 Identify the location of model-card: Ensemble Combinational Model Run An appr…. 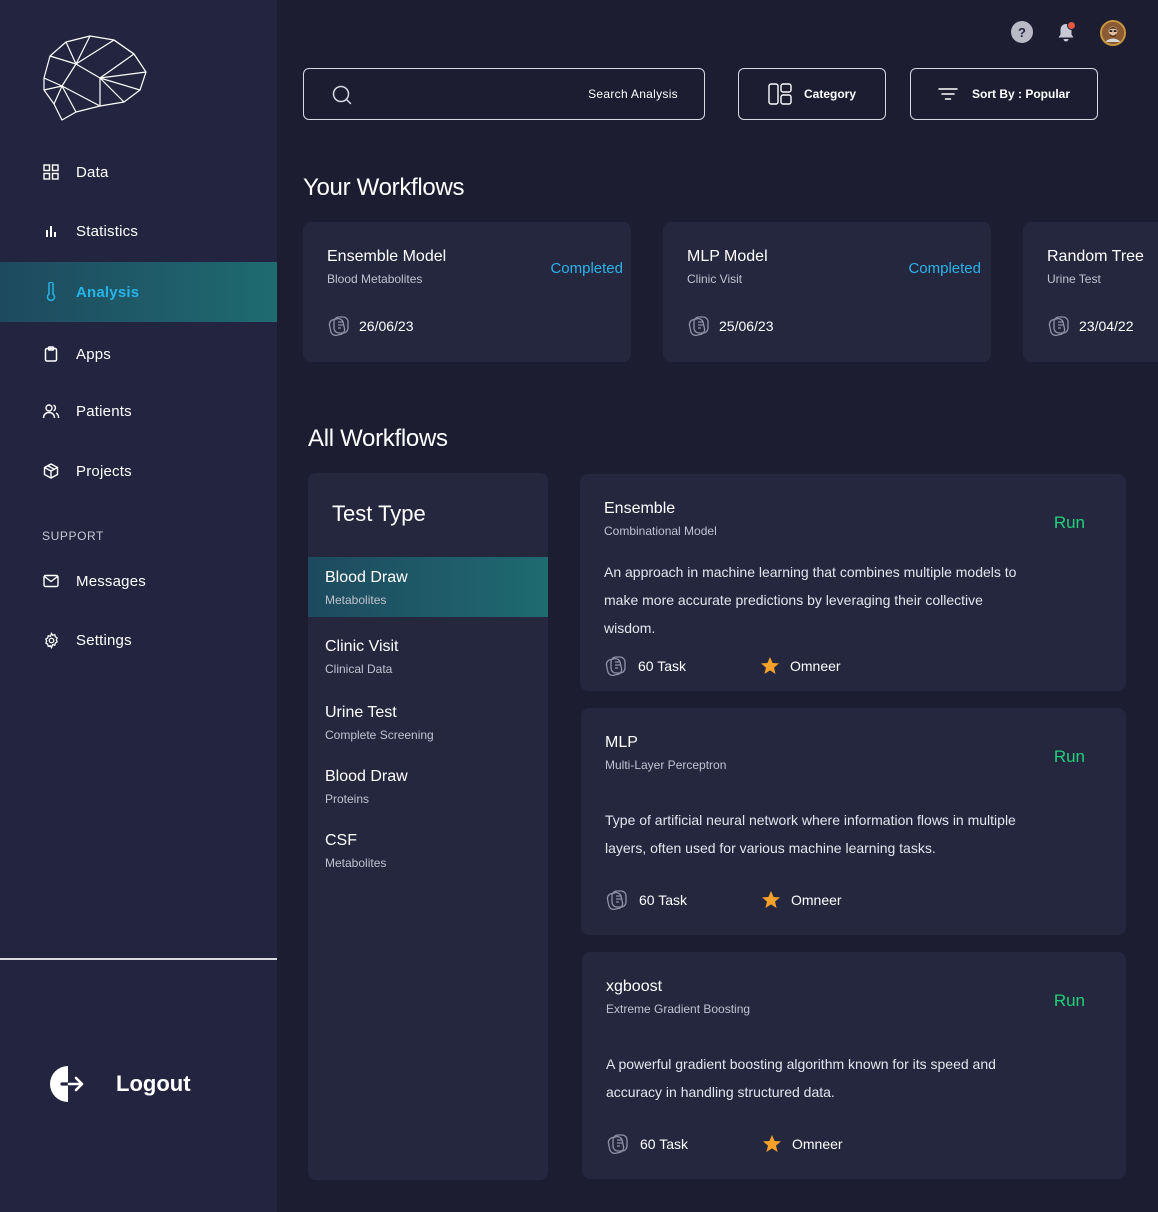
(853, 582).